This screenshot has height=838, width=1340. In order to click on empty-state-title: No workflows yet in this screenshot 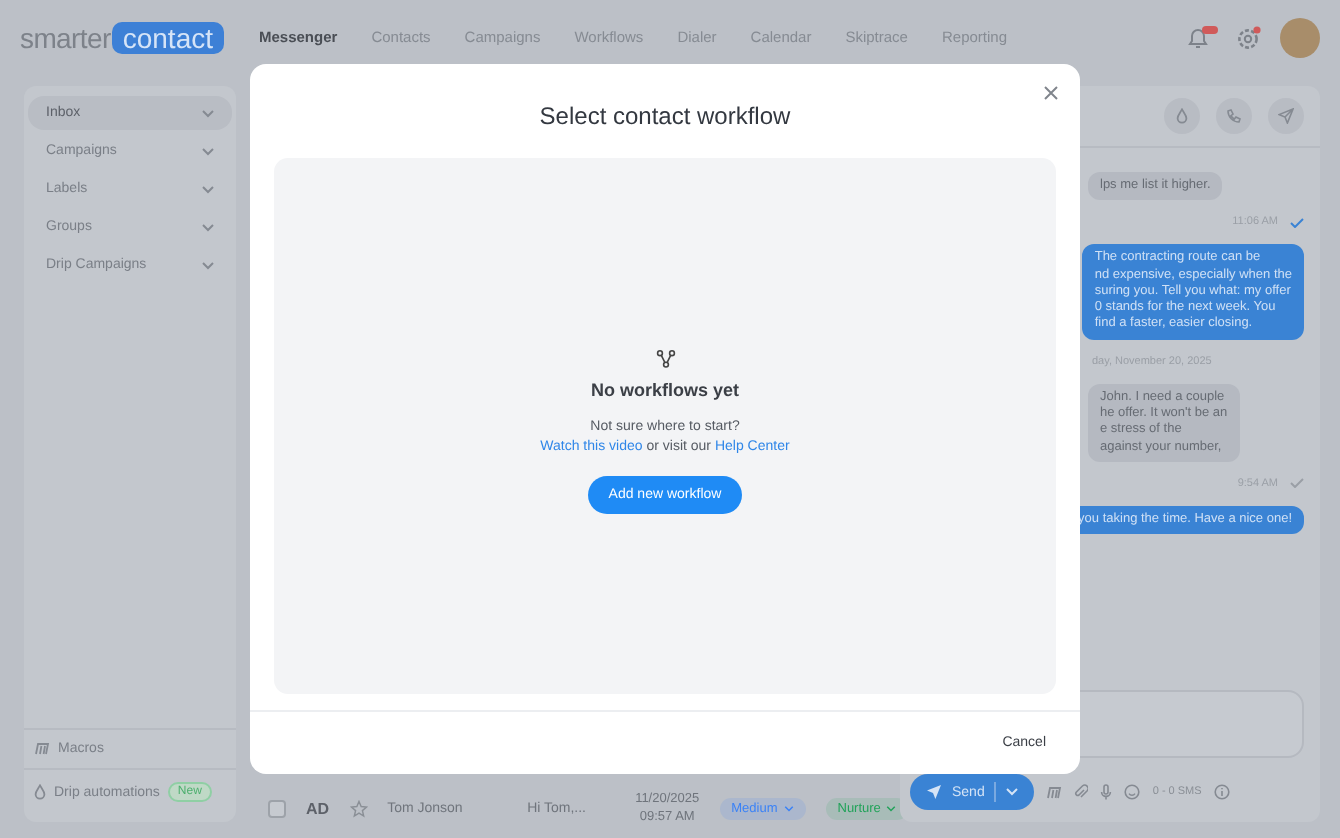, I will do `click(664, 390)`.